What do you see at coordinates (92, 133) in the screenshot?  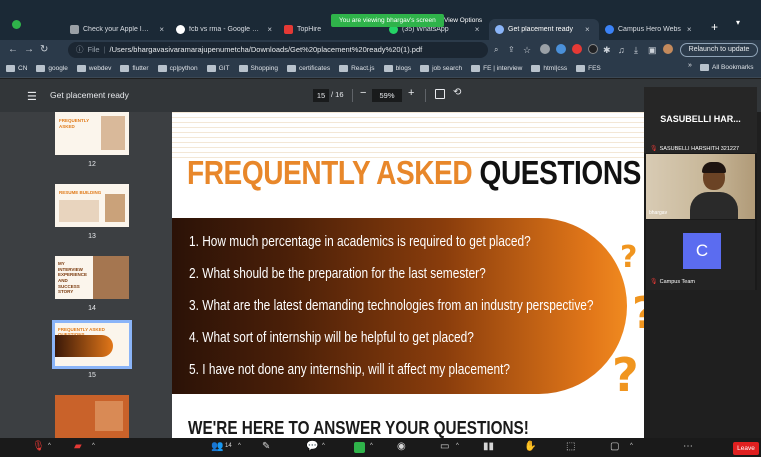 I see `page-thumbnail: FREQUENTLY ASKED` at bounding box center [92, 133].